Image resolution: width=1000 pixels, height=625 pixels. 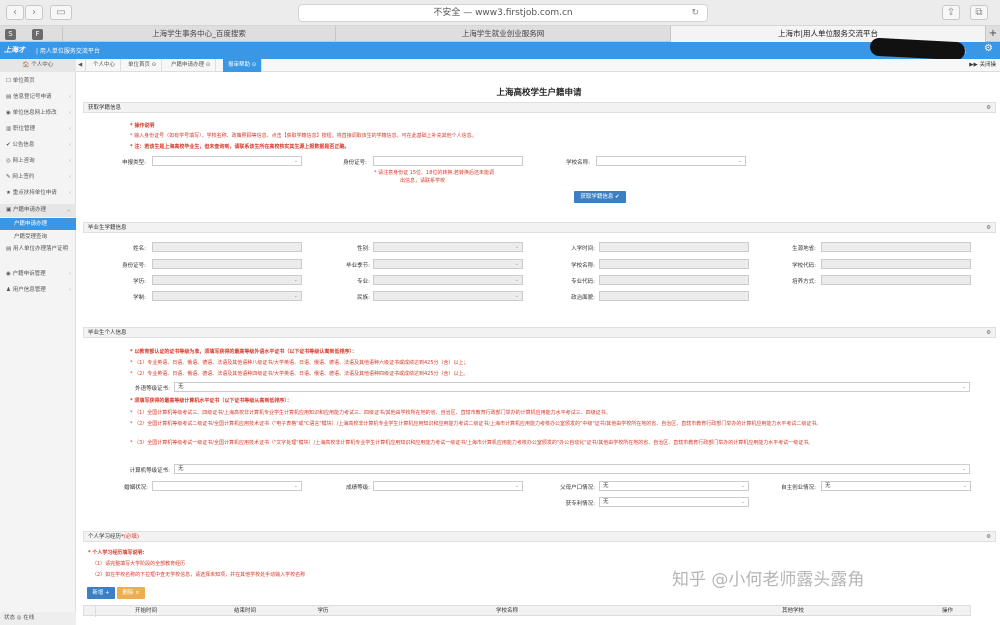 What do you see at coordinates (149, 471) in the screenshot?
I see `label-computer: 计算机等级证书:` at bounding box center [149, 471].